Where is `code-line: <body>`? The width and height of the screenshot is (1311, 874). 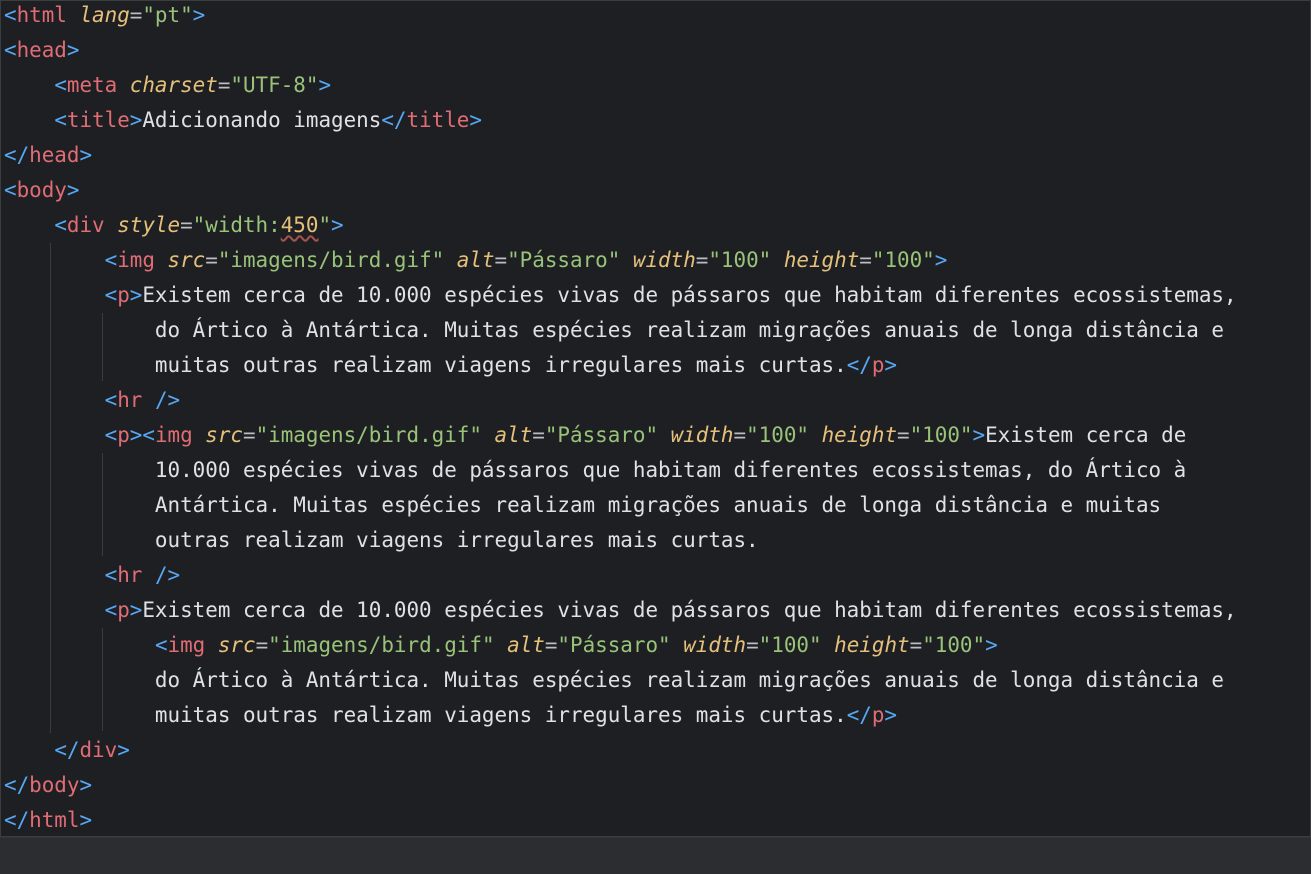
code-line: <body> is located at coordinates (41, 190).